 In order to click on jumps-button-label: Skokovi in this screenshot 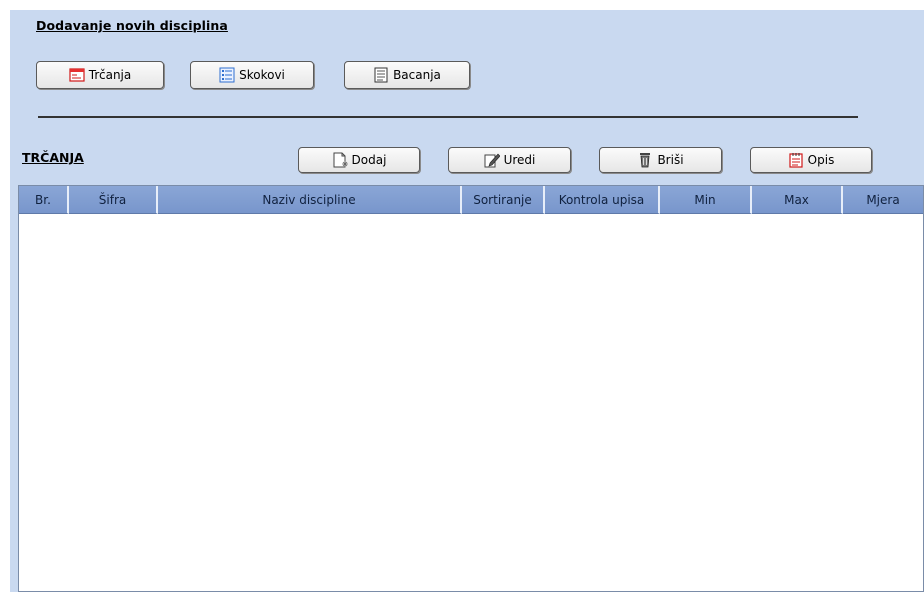, I will do `click(262, 75)`.